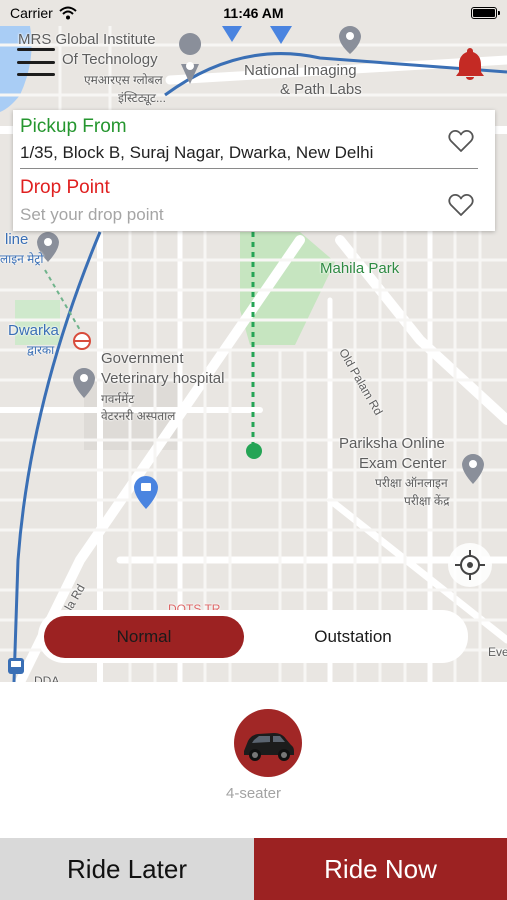 Image resolution: width=507 pixels, height=900 pixels. What do you see at coordinates (17, 239) in the screenshot?
I see `map-label-line: line` at bounding box center [17, 239].